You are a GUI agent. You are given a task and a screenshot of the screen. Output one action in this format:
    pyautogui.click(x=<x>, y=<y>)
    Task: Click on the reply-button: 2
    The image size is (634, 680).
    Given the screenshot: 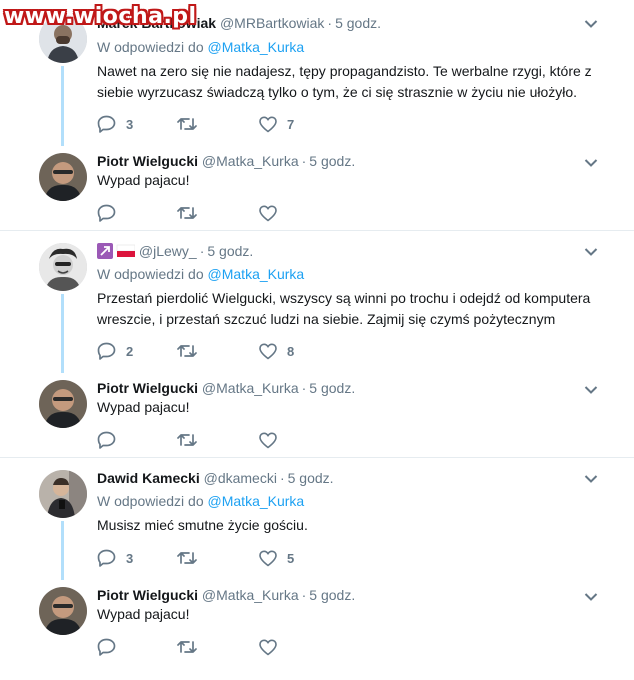 What is the action you would take?
    pyautogui.click(x=115, y=351)
    